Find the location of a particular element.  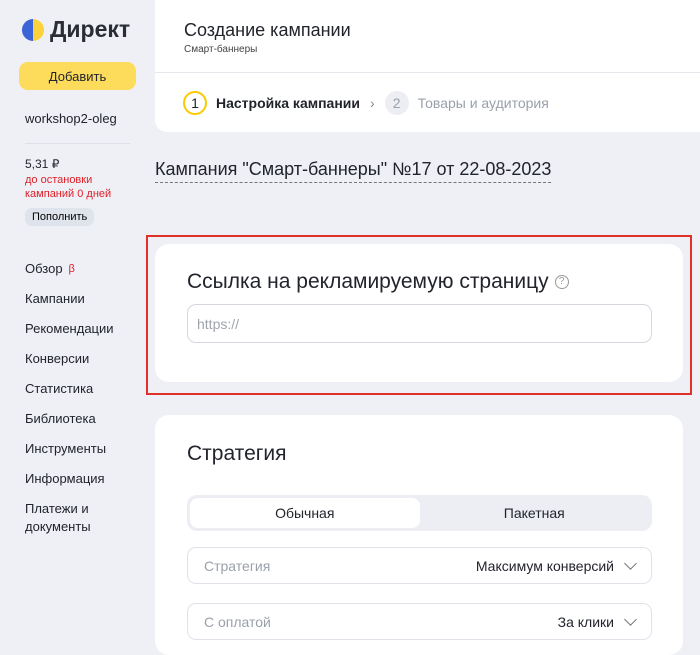

nav-item-tools: Инструменты is located at coordinates (75, 455).